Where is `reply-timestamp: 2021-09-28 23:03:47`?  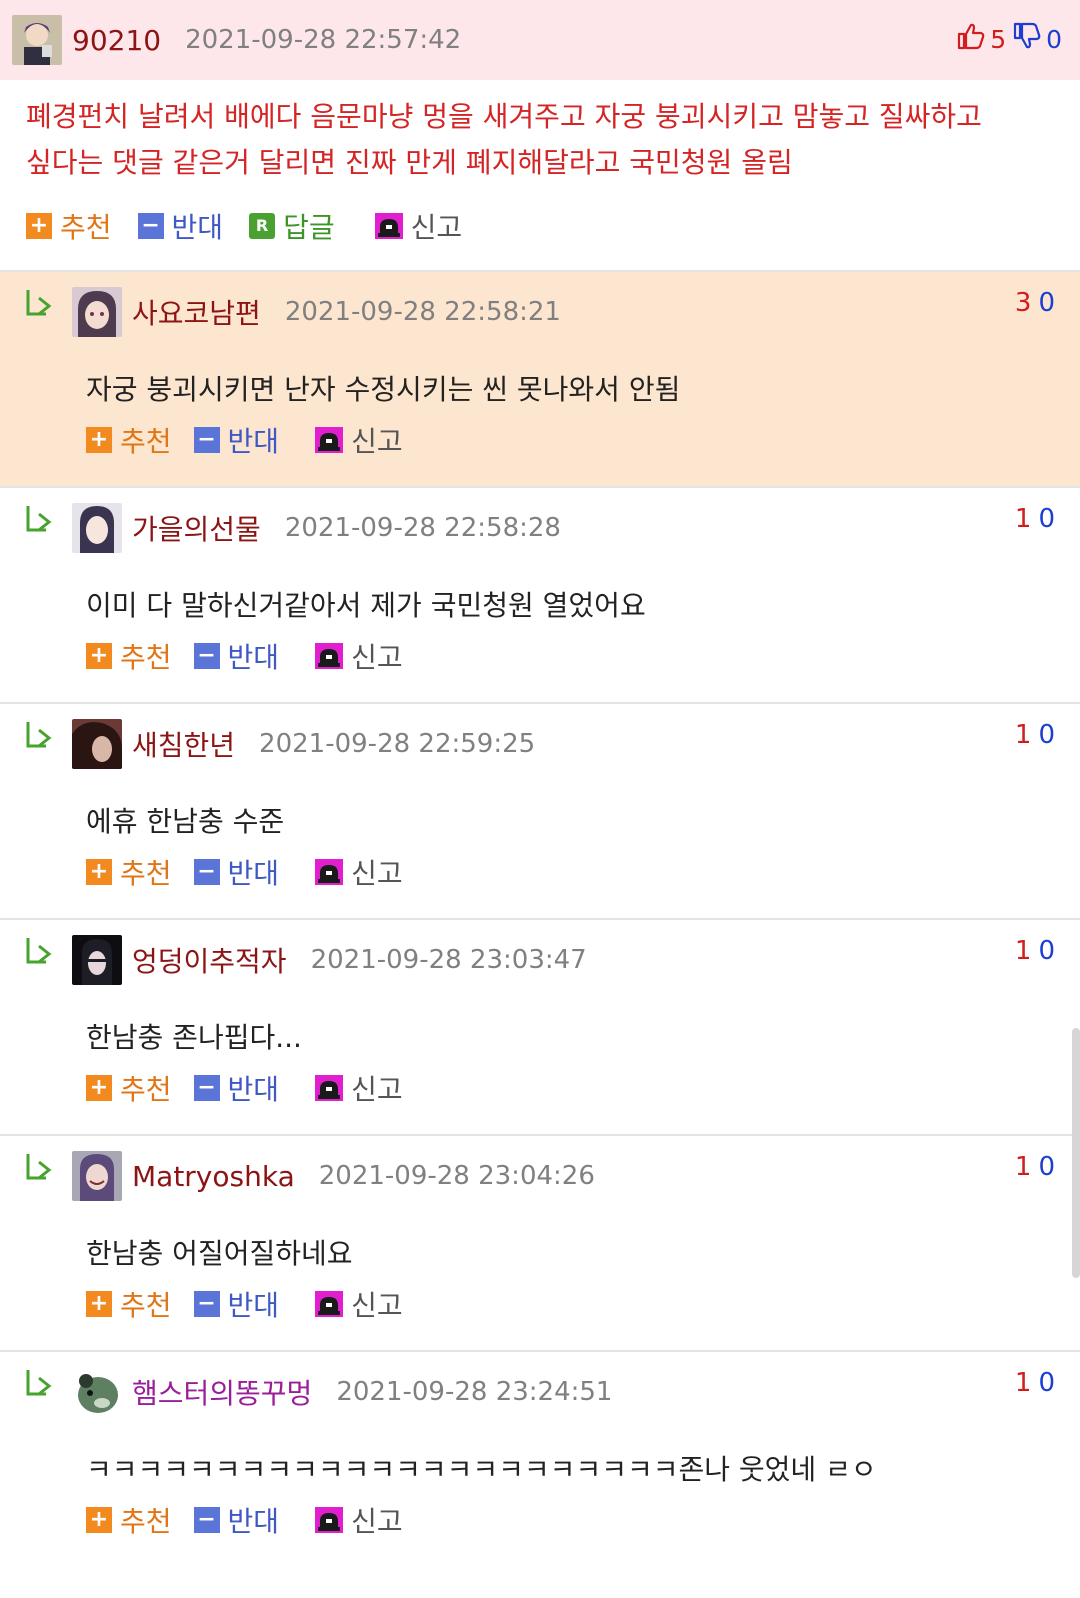 reply-timestamp: 2021-09-28 23:03:47 is located at coordinates (448, 960).